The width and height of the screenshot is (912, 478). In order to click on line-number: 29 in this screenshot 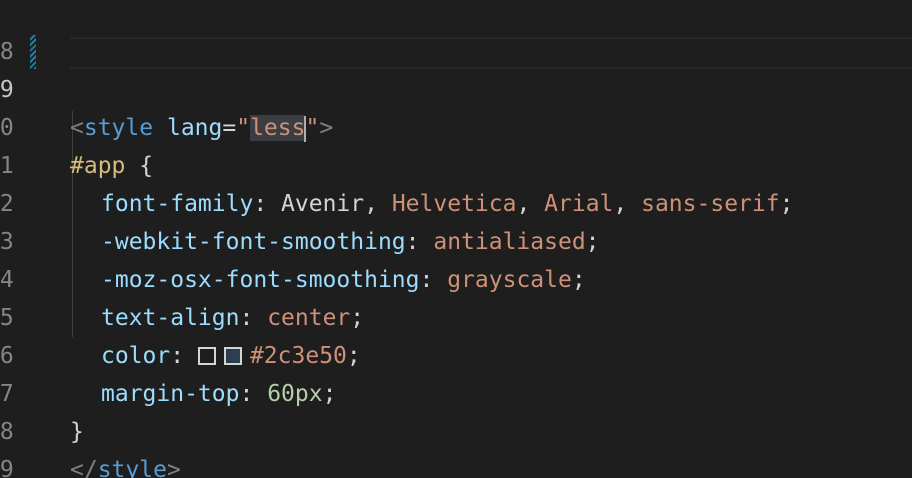, I will do `click(7, 467)`.